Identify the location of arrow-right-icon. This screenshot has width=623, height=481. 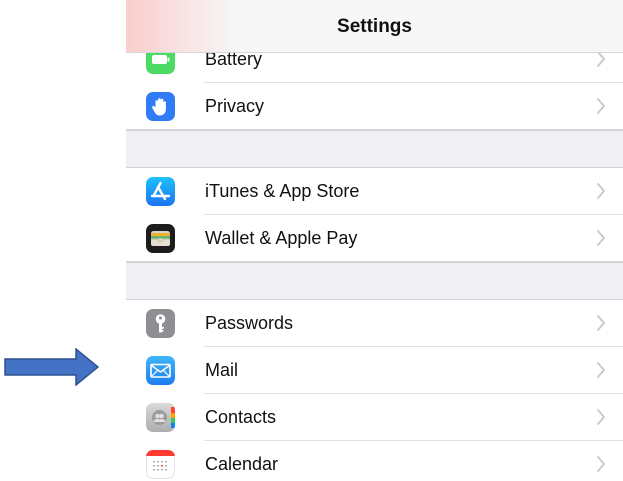
(51, 367).